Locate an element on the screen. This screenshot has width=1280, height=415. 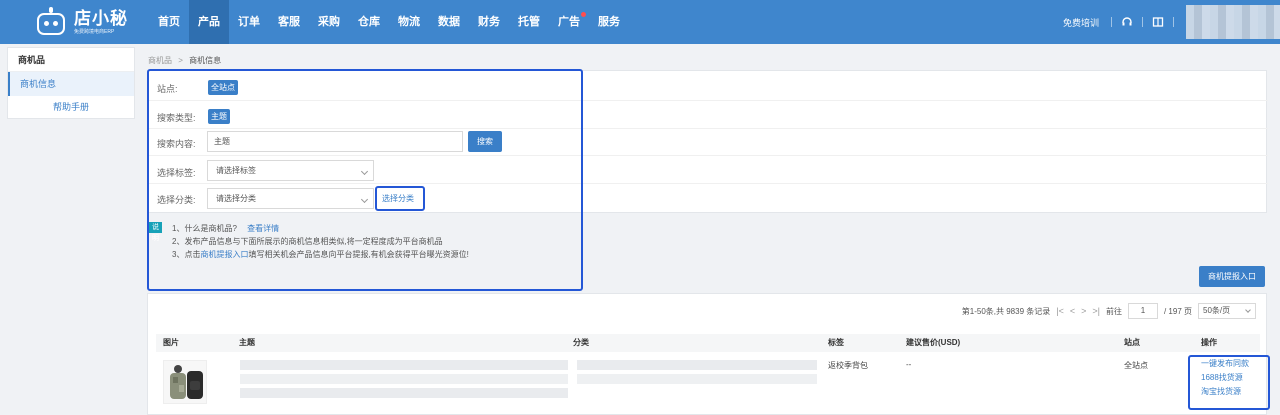
robot-logo-icon is located at coordinates (51, 22).